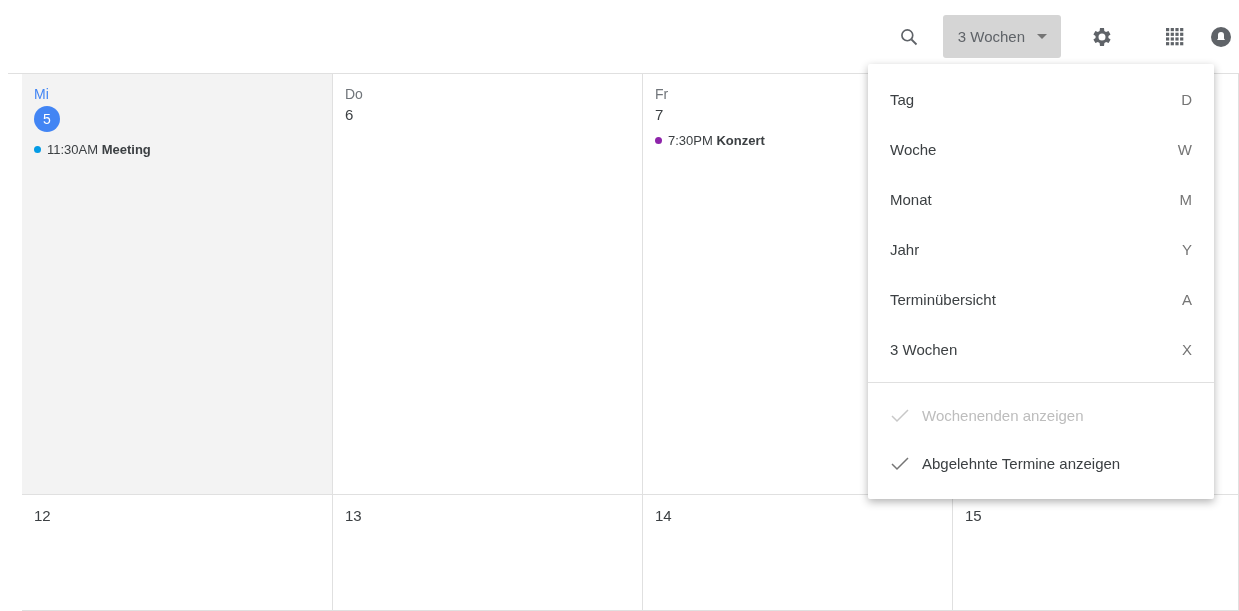 The image size is (1239, 611). What do you see at coordinates (1184, 149) in the screenshot?
I see `shortcut-key: W` at bounding box center [1184, 149].